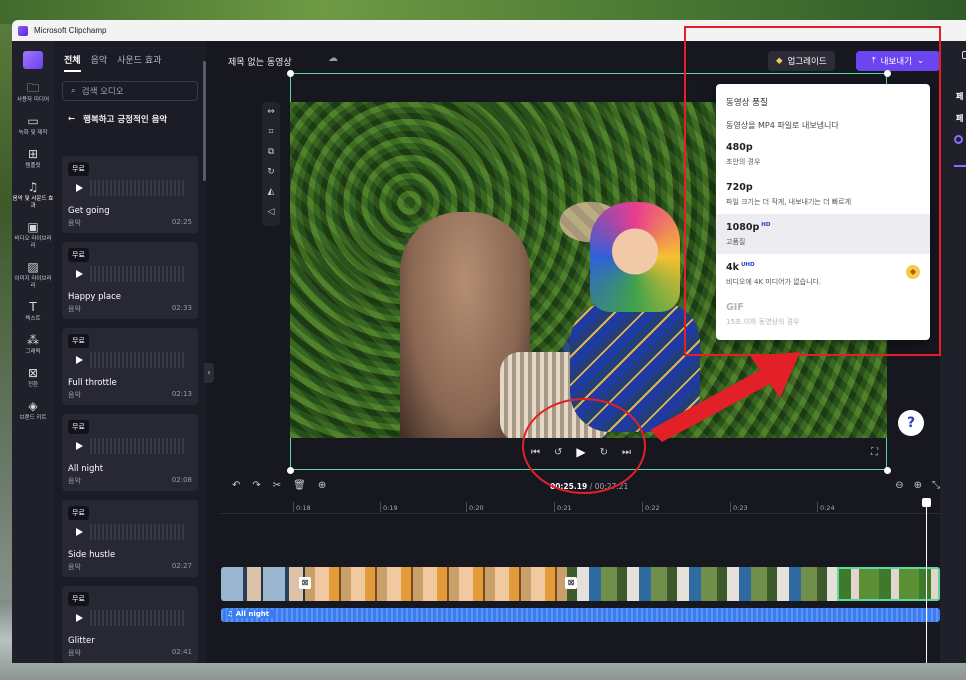 The width and height of the screenshot is (966, 680). Describe the element at coordinates (33, 124) in the screenshot. I see `sidebar-item: ▭ 녹화 및 제작` at that location.